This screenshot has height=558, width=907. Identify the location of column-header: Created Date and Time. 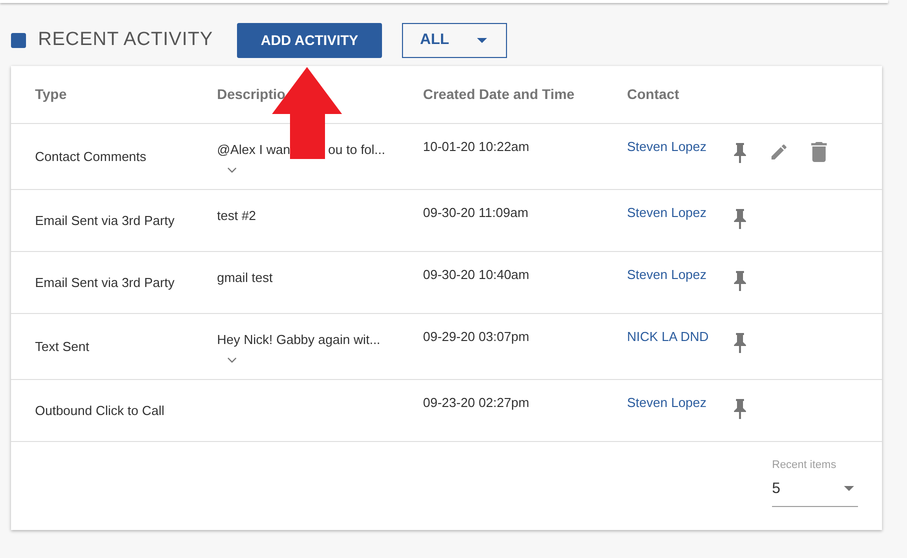
(498, 94).